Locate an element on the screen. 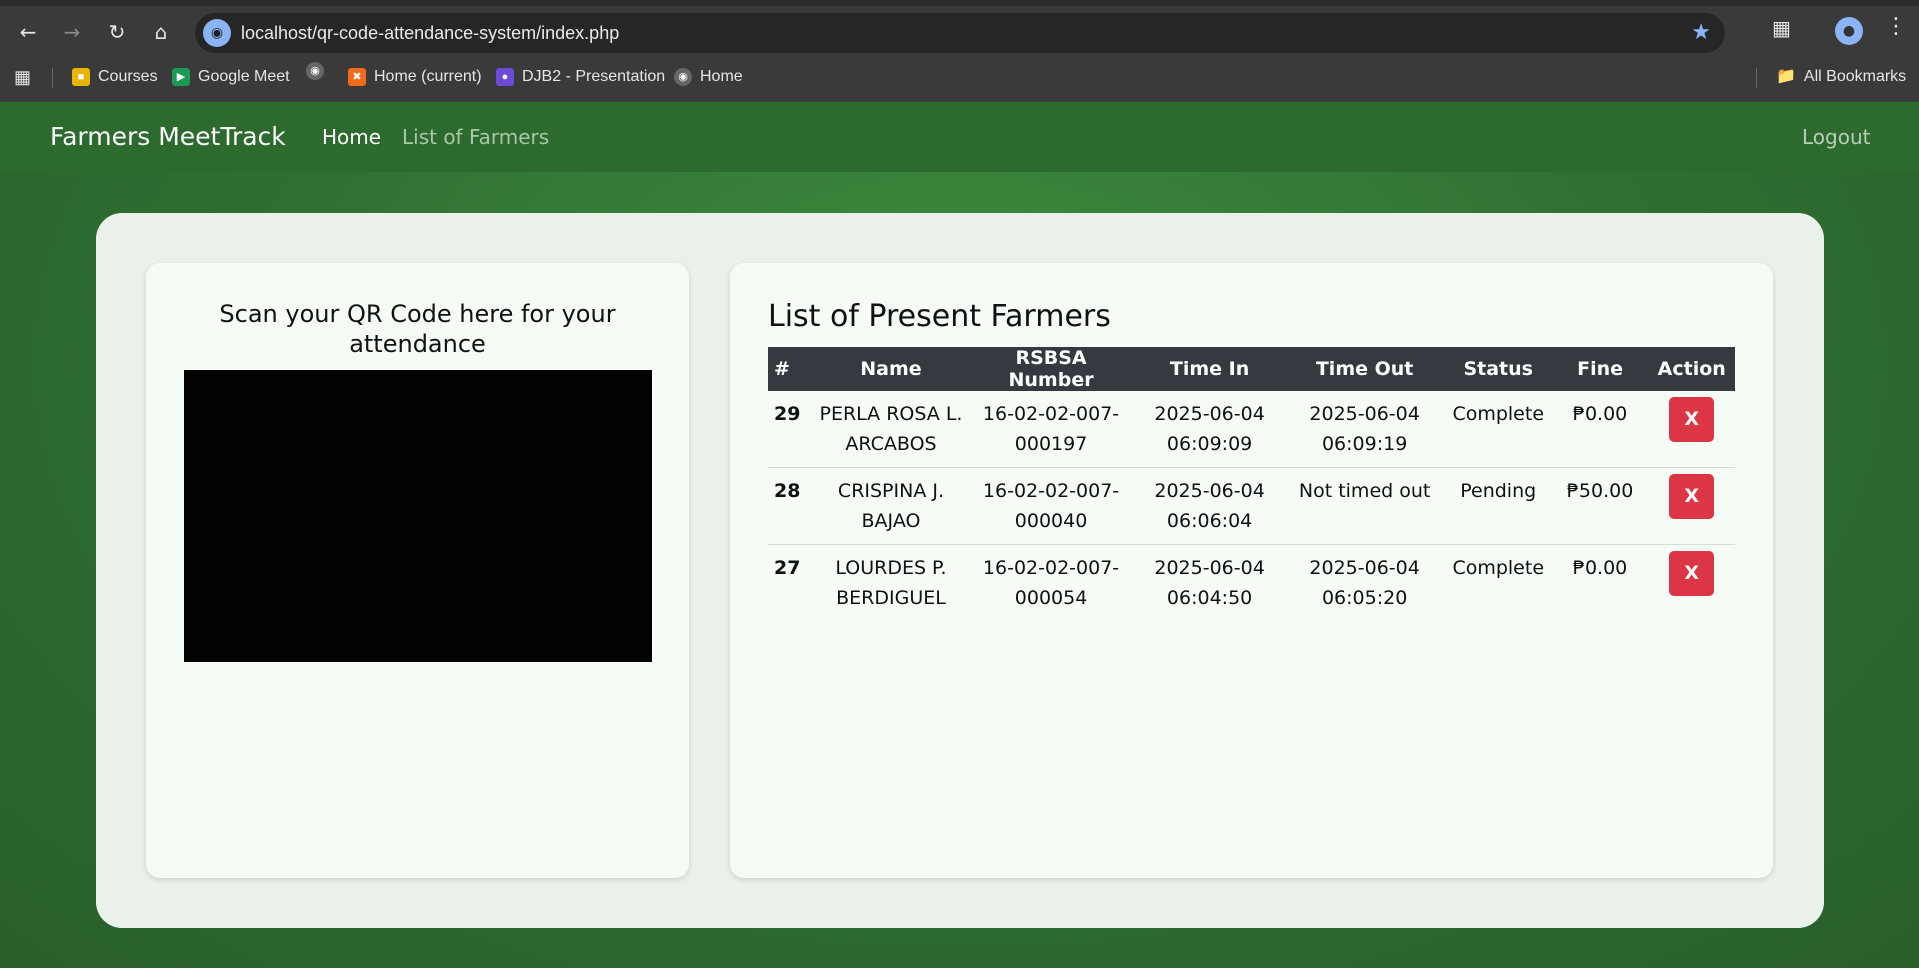 The image size is (1919, 968). site-info-icon: ◉ is located at coordinates (217, 33).